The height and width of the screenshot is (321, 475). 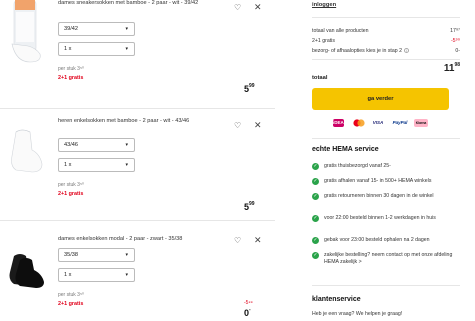 What do you see at coordinates (449, 68) in the screenshot?
I see `total-amount-main: 11` at bounding box center [449, 68].